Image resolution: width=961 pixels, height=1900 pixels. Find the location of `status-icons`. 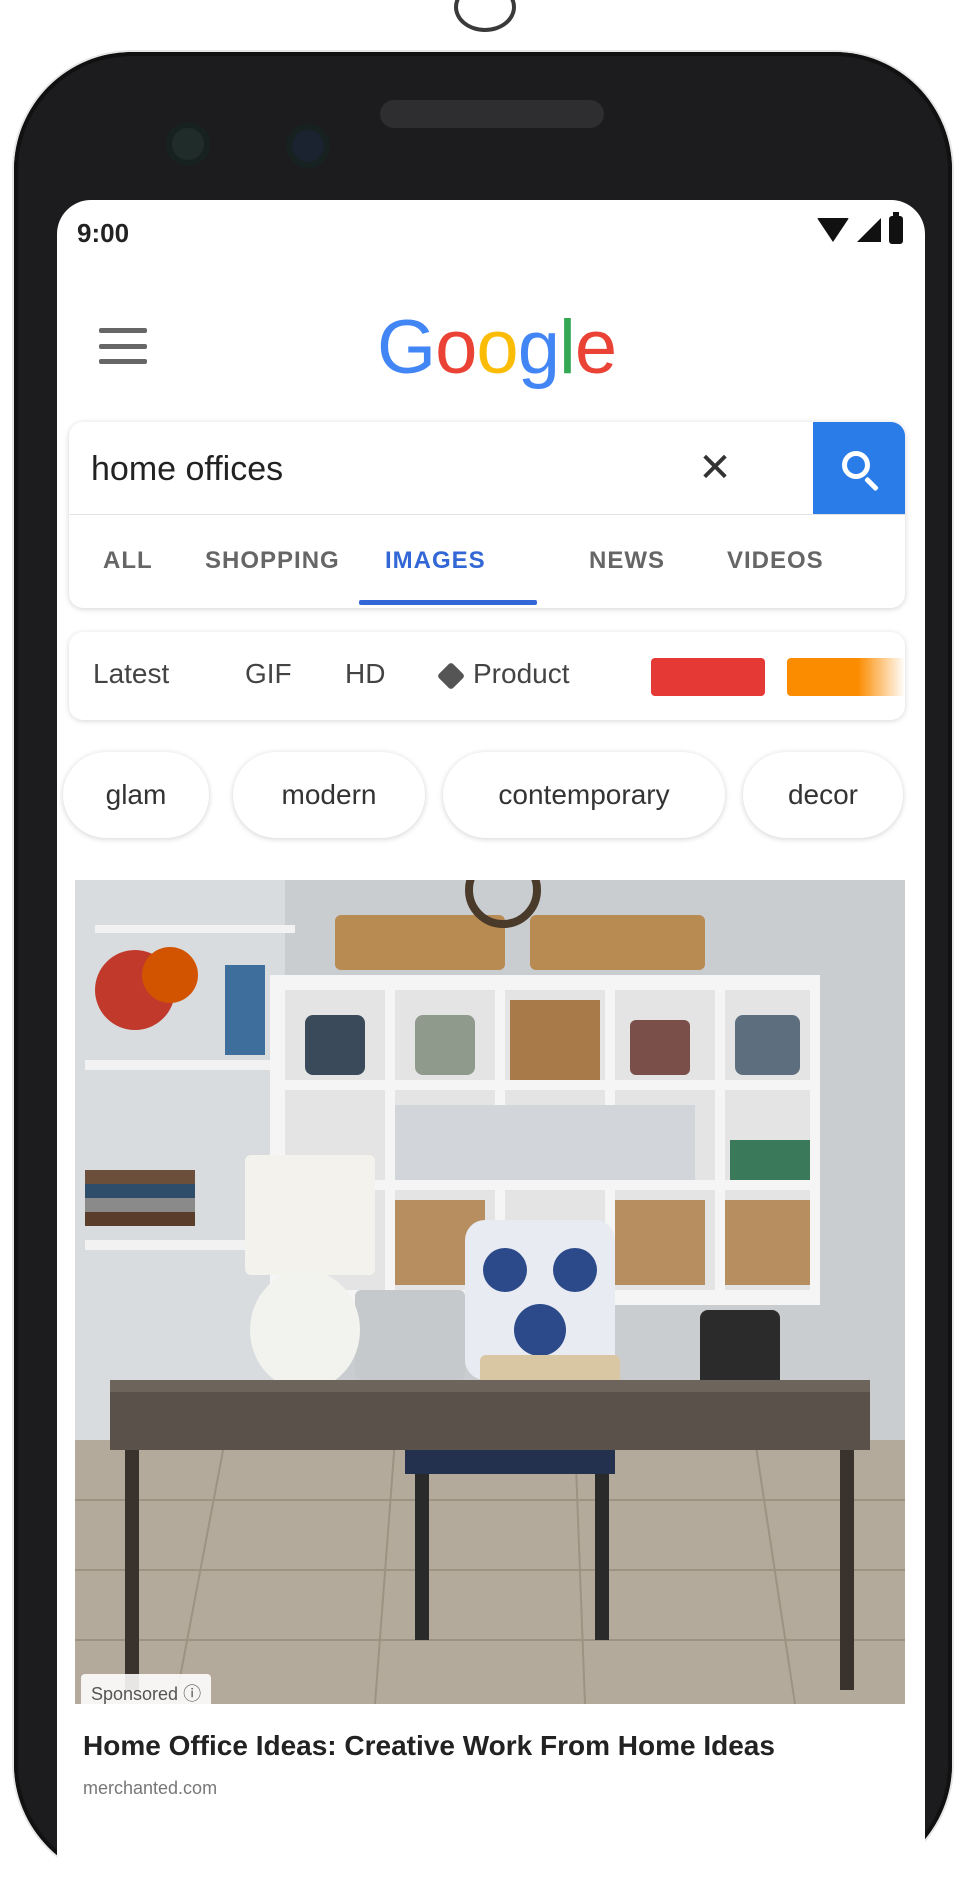

status-icons is located at coordinates (860, 228).